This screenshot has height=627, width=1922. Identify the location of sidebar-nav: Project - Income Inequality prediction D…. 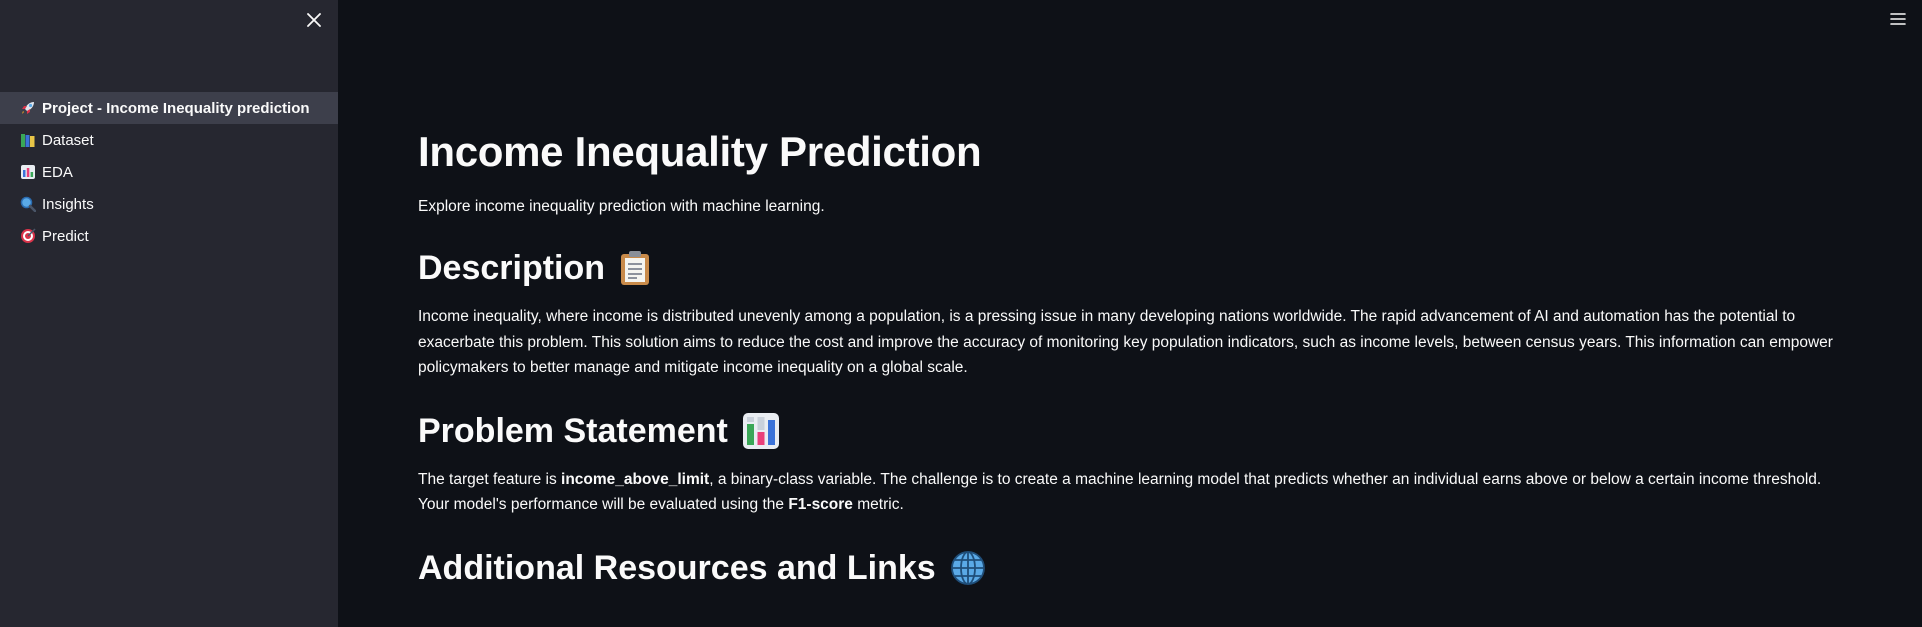
(169, 172).